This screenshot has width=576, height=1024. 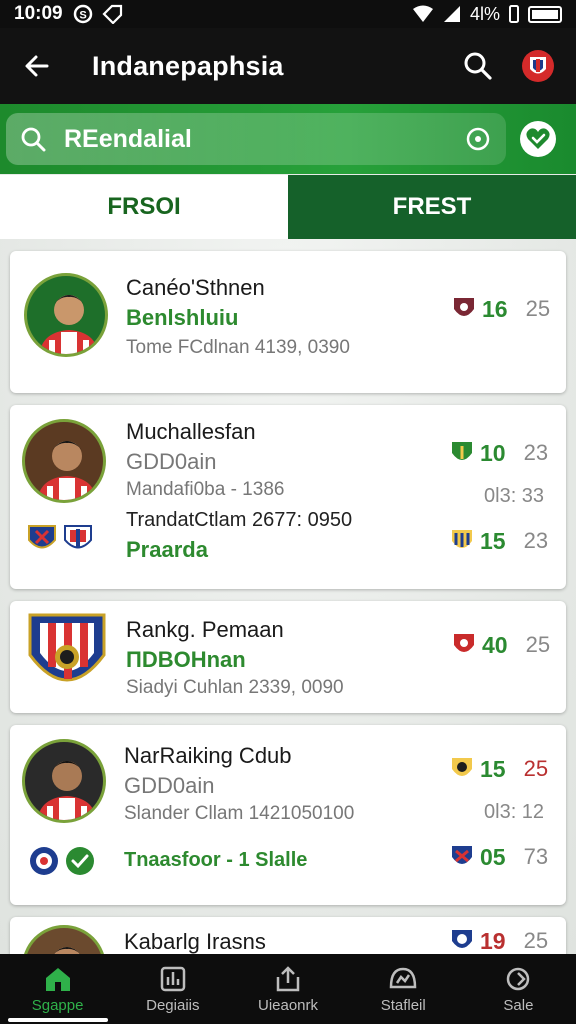 What do you see at coordinates (403, 1005) in the screenshot?
I see `nav-label: Stafleil` at bounding box center [403, 1005].